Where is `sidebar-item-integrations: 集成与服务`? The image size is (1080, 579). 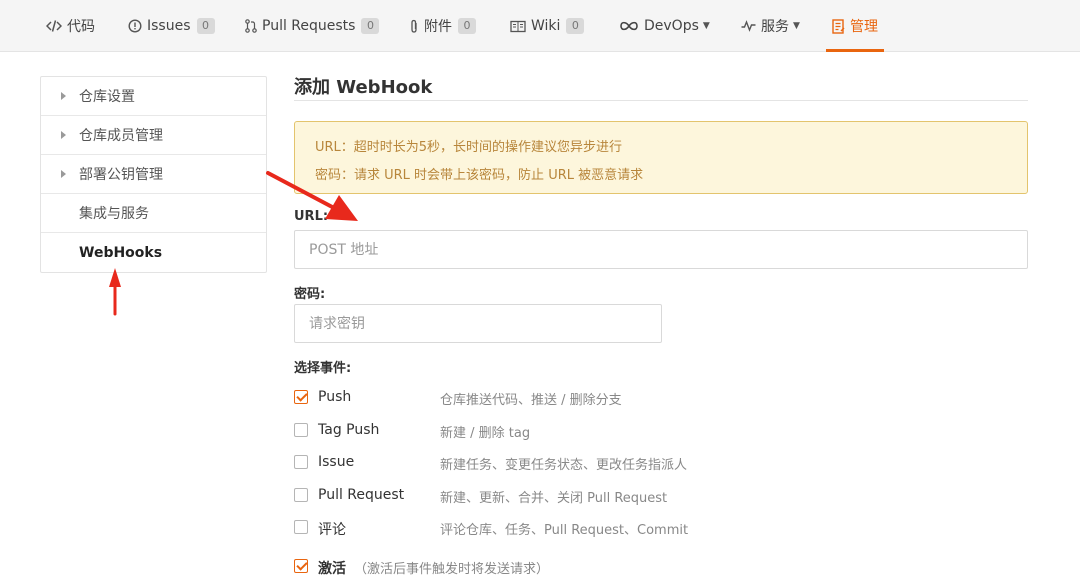 sidebar-item-integrations: 集成与服务 is located at coordinates (153, 213).